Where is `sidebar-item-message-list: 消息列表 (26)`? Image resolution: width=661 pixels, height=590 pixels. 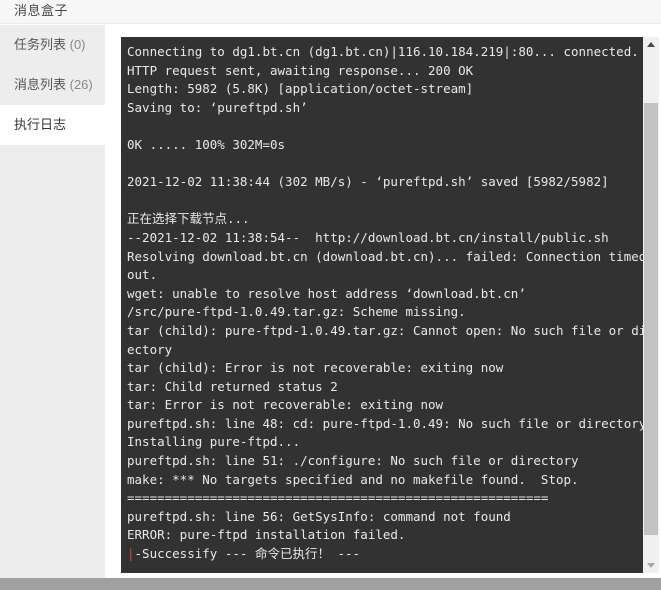 sidebar-item-message-list: 消息列表 (26) is located at coordinates (52, 85).